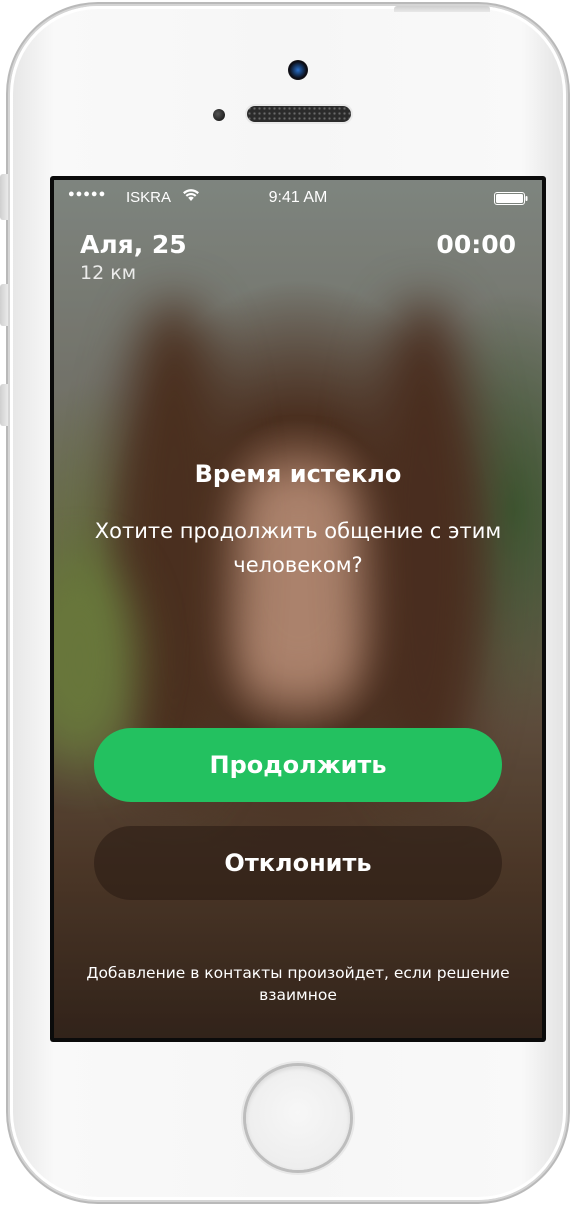  Describe the element at coordinates (4, 197) in the screenshot. I see `mute-switch` at that location.